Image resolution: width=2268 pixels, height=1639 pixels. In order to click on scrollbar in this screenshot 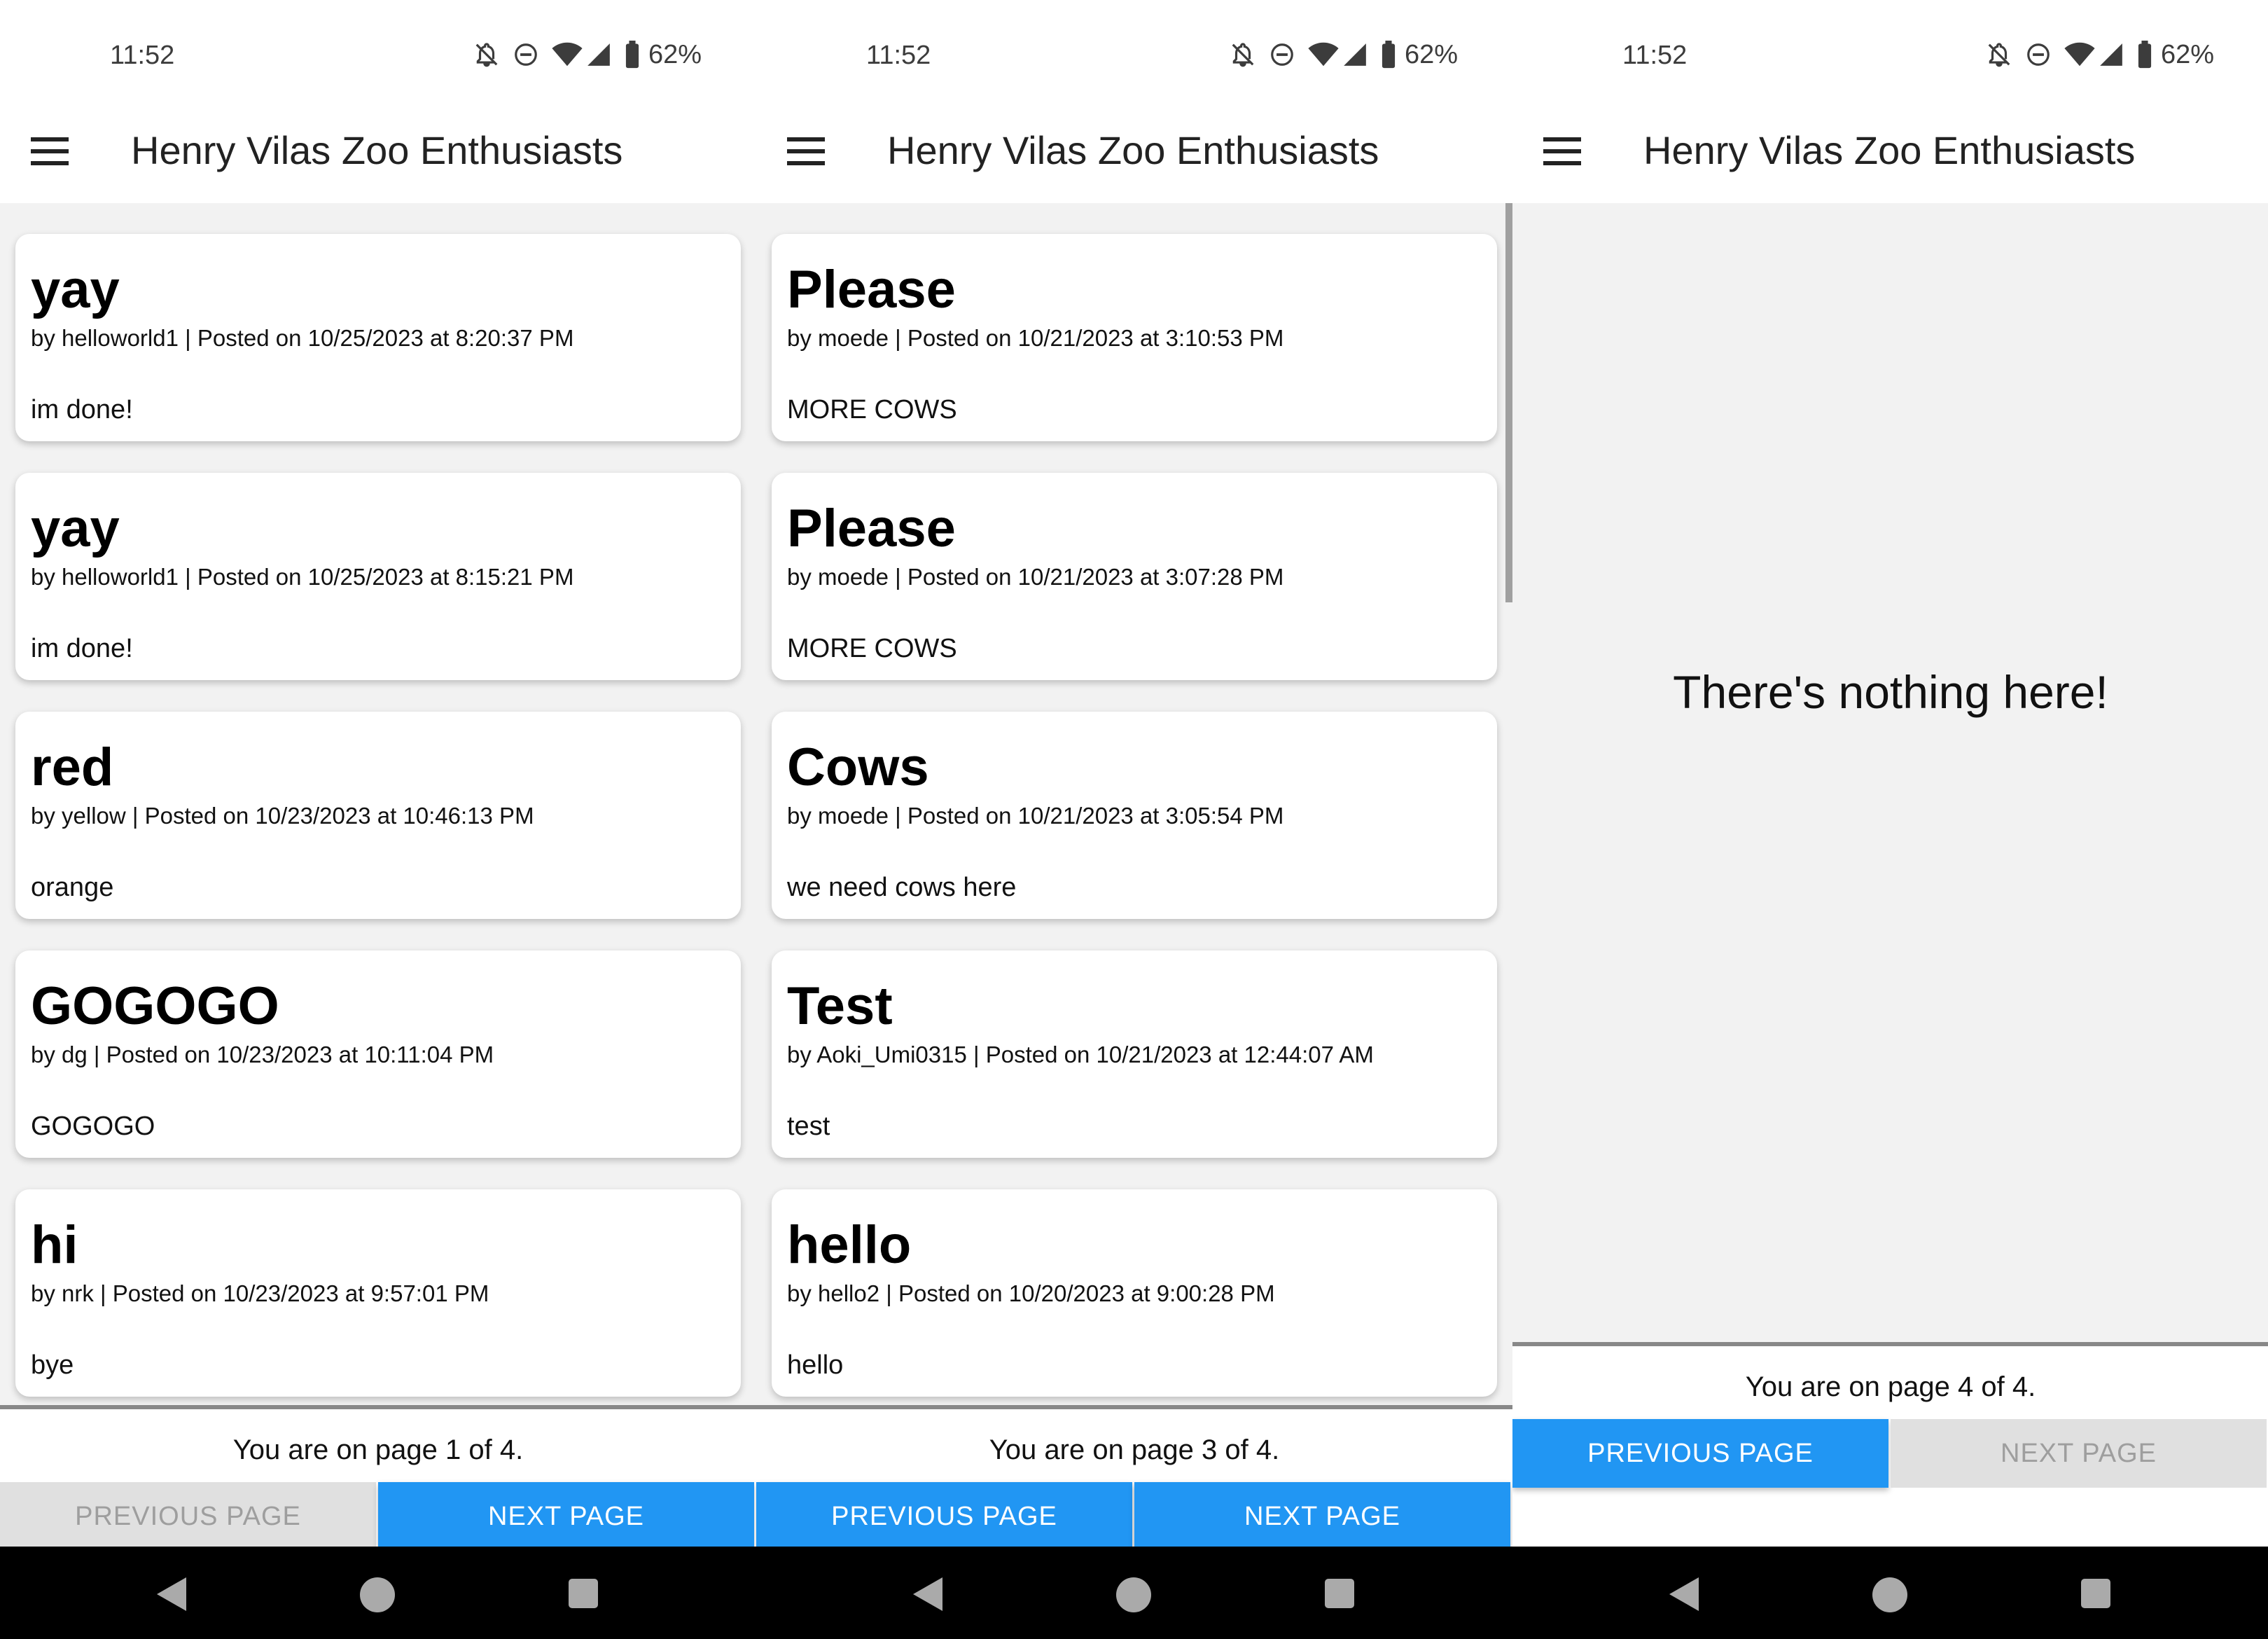, I will do `click(1508, 402)`.